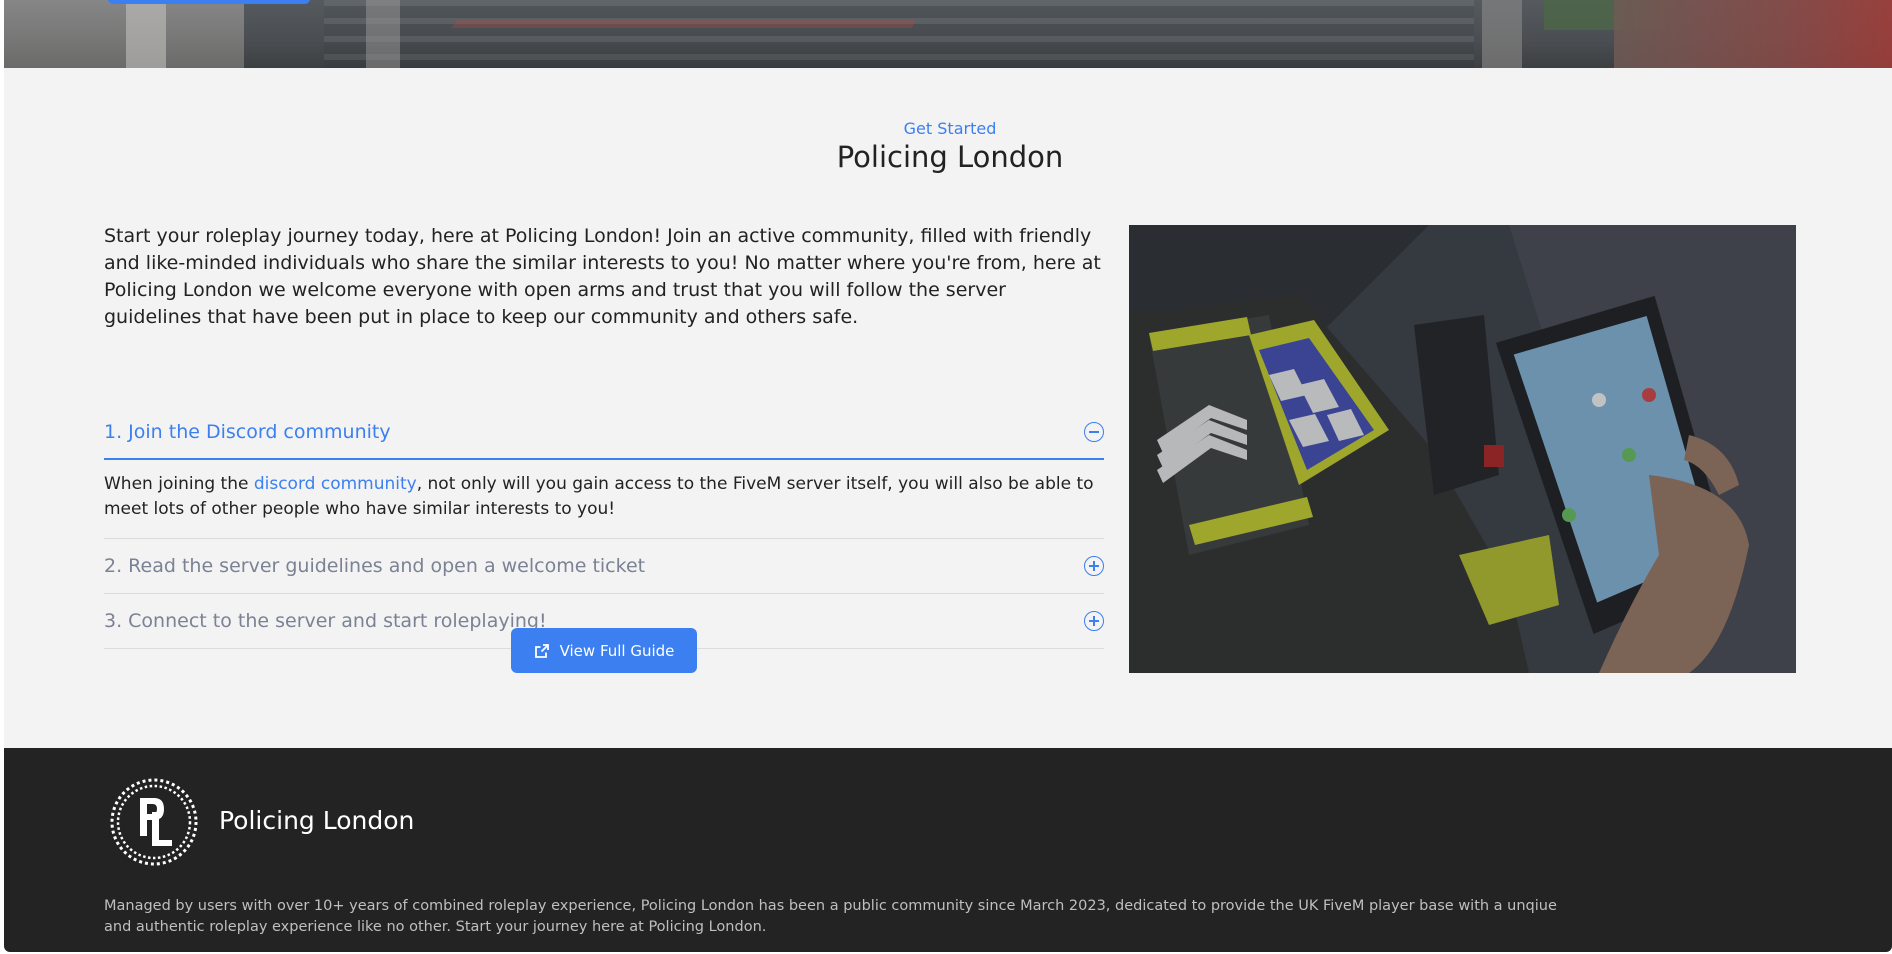  I want to click on accordion-label: 1. Join the Discord community, so click(247, 432).